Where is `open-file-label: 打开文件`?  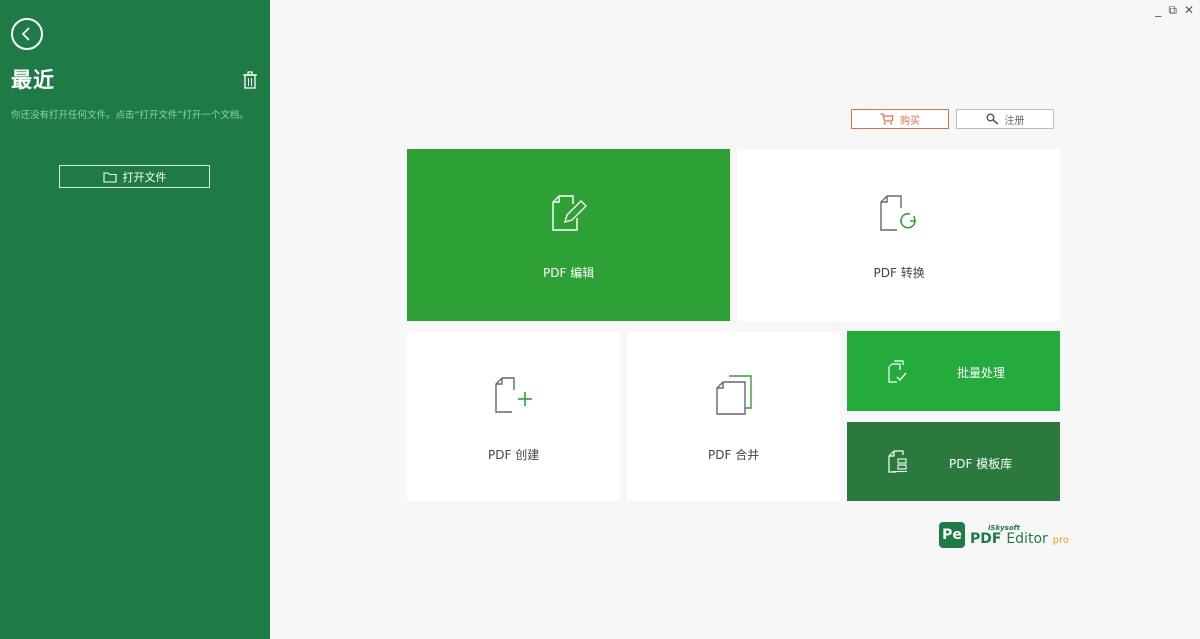
open-file-label: 打开文件 is located at coordinates (144, 177).